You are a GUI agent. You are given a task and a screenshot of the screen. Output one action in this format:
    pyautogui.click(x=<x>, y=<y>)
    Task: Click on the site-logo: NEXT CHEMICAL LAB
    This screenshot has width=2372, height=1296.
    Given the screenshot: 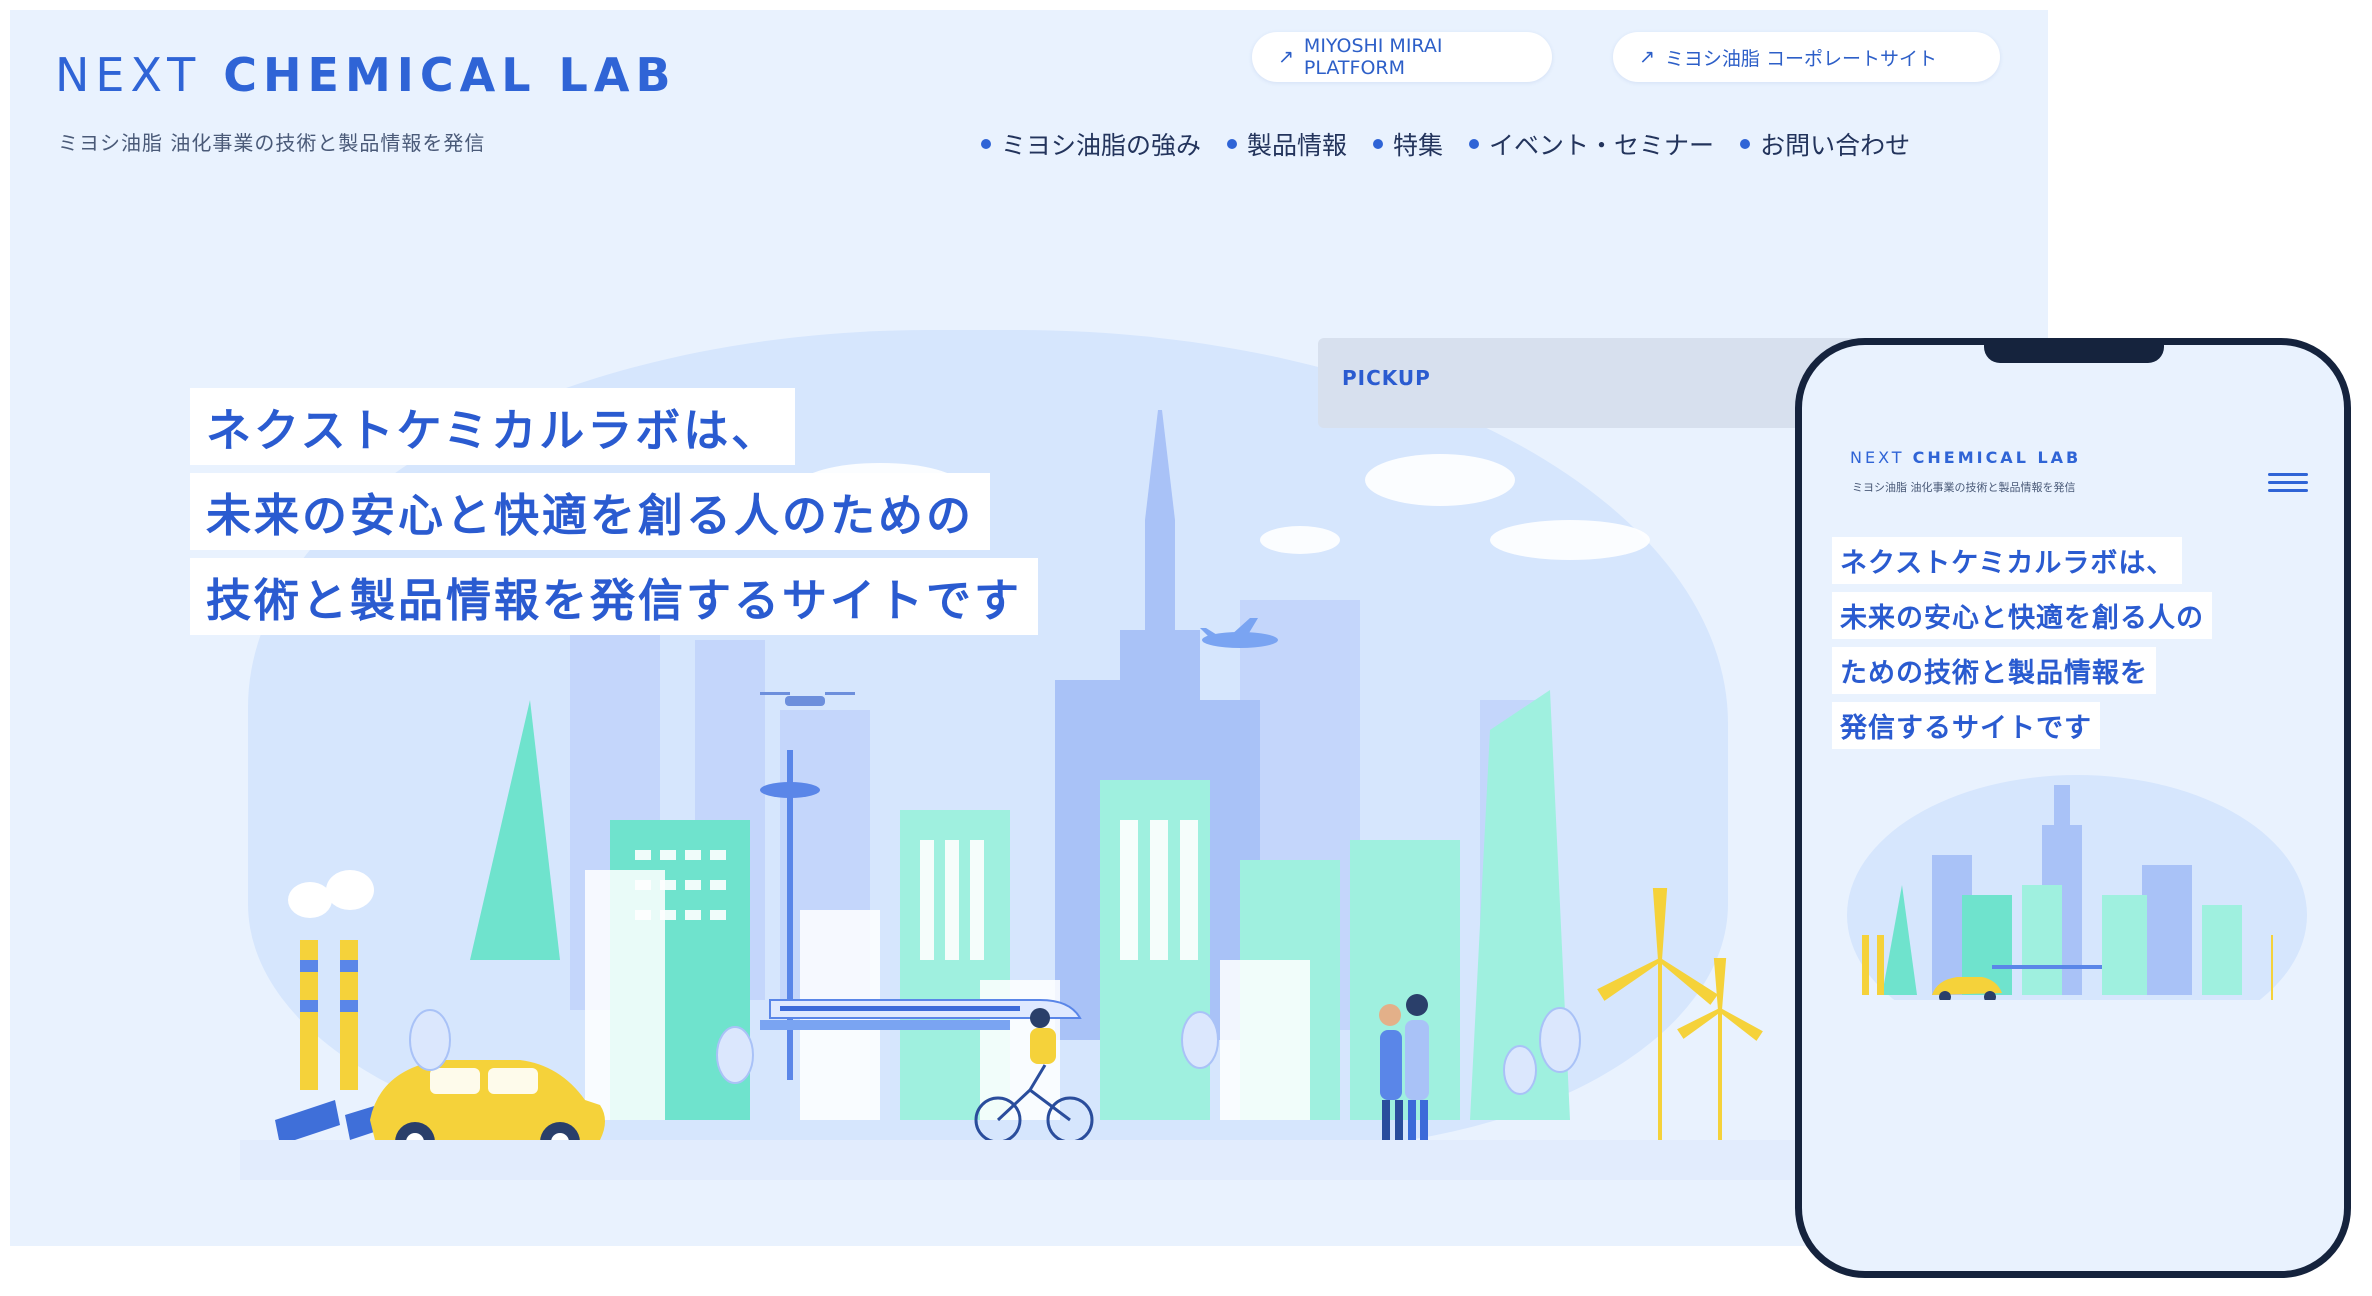 What is the action you would take?
    pyautogui.click(x=366, y=75)
    